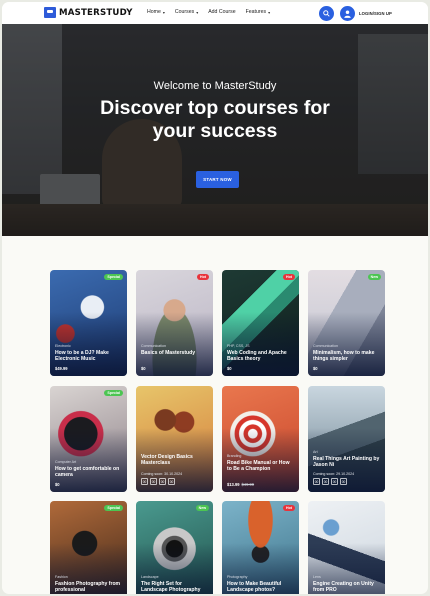 The width and height of the screenshot is (430, 596). I want to click on hero-subtitle: Welcome to MasterStudy, so click(215, 86).